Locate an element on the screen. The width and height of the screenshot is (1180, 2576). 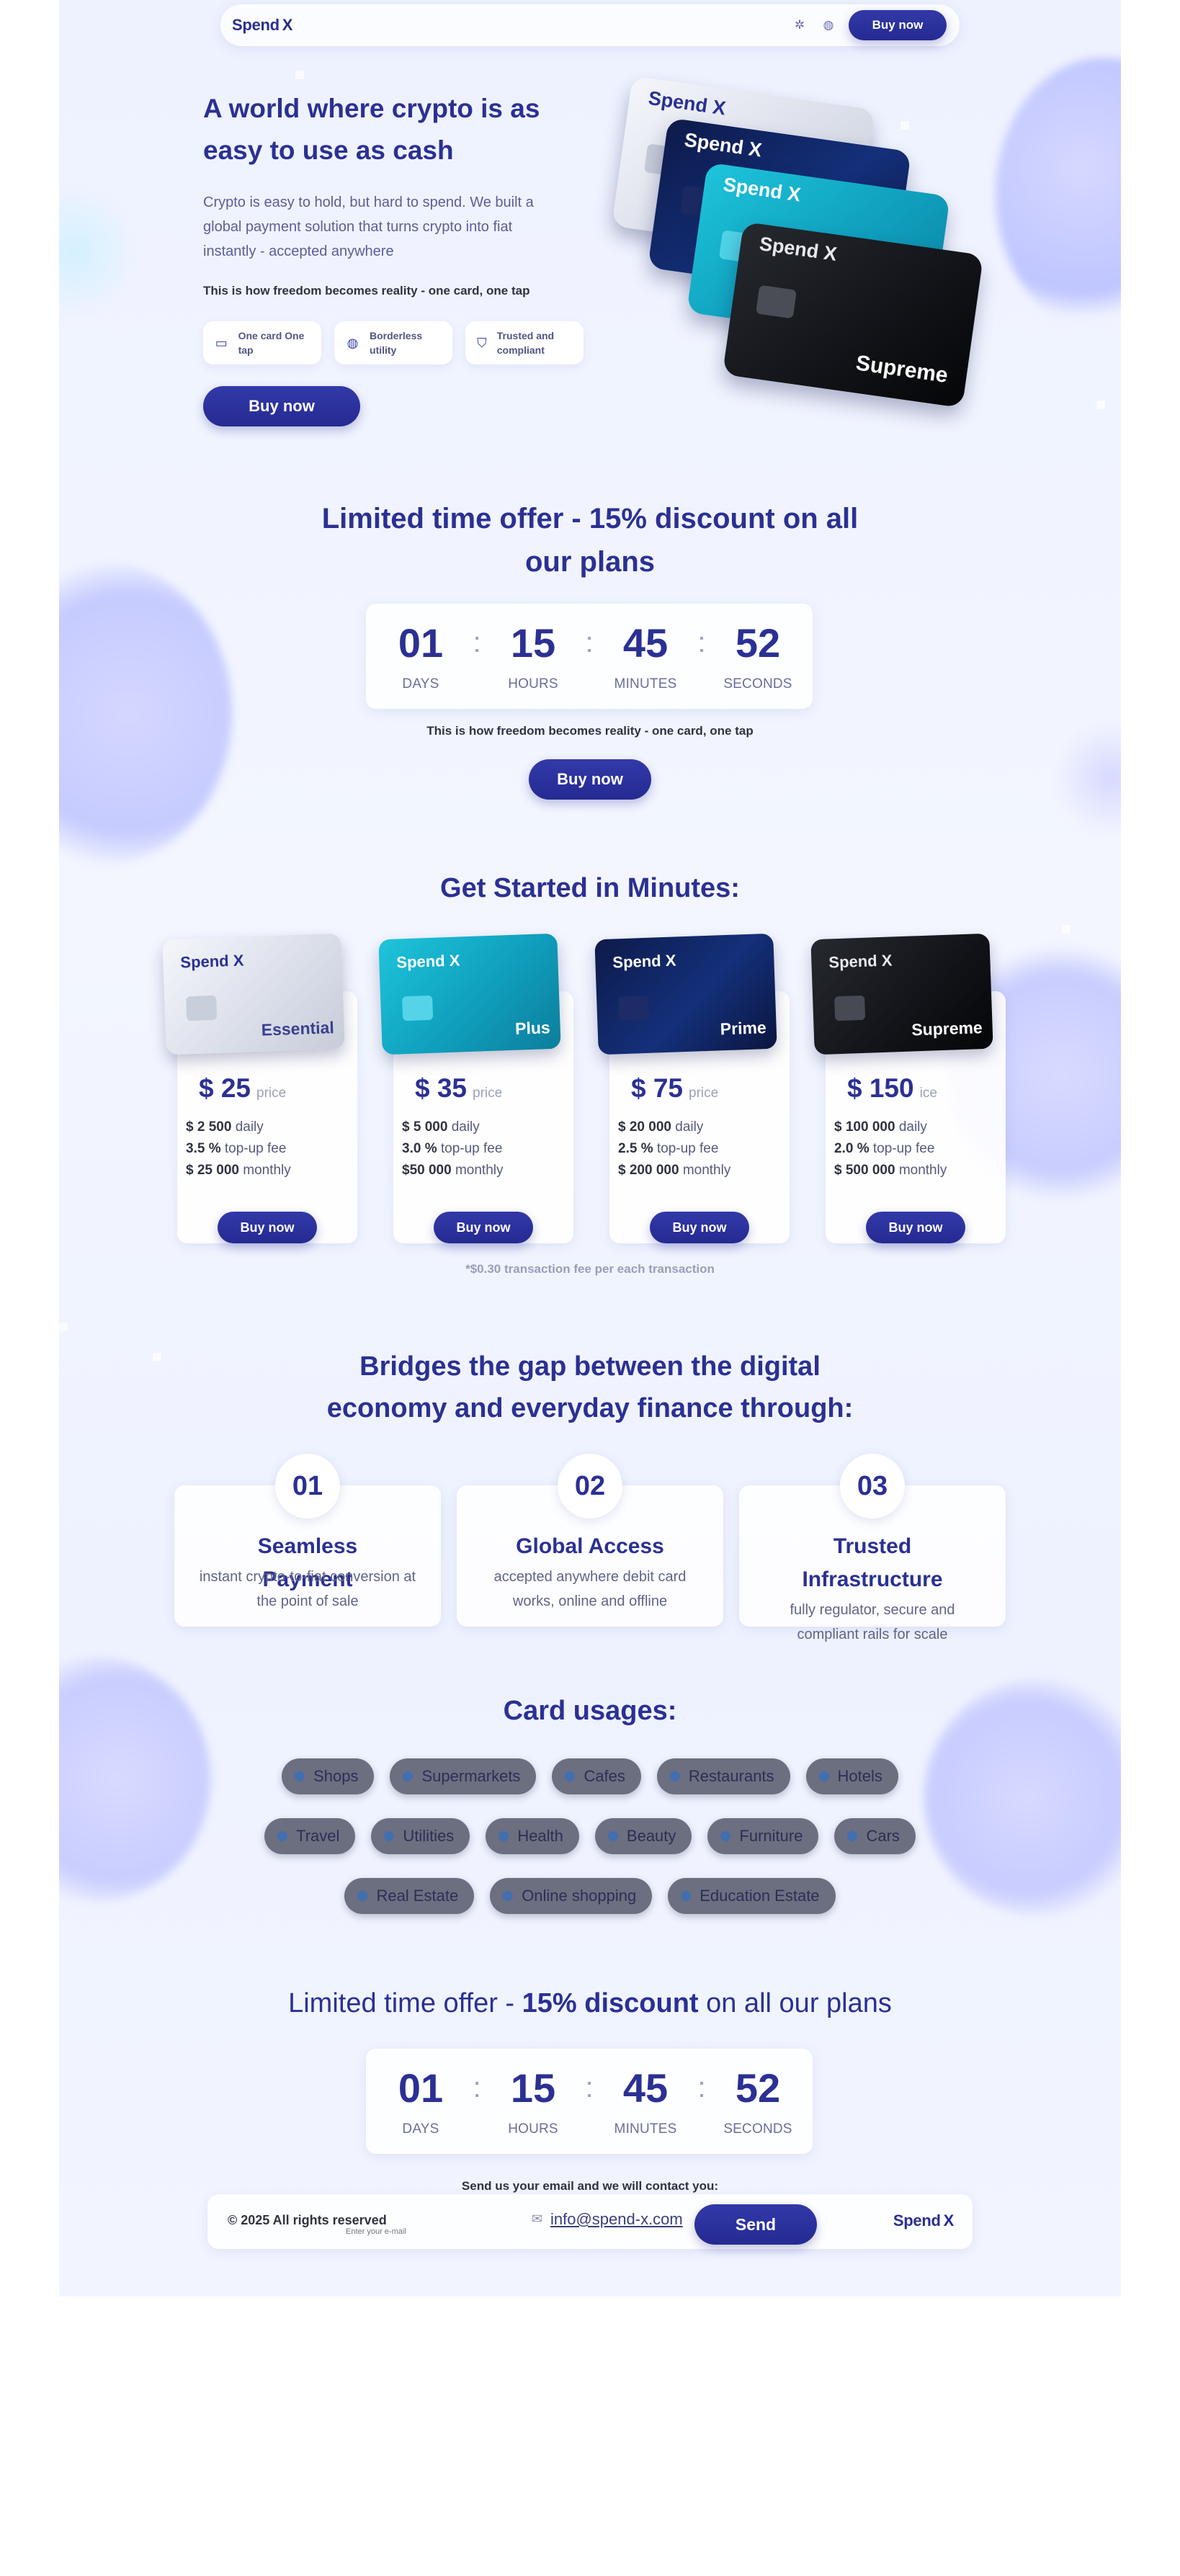
usage-chip: Health is located at coordinates (532, 1836).